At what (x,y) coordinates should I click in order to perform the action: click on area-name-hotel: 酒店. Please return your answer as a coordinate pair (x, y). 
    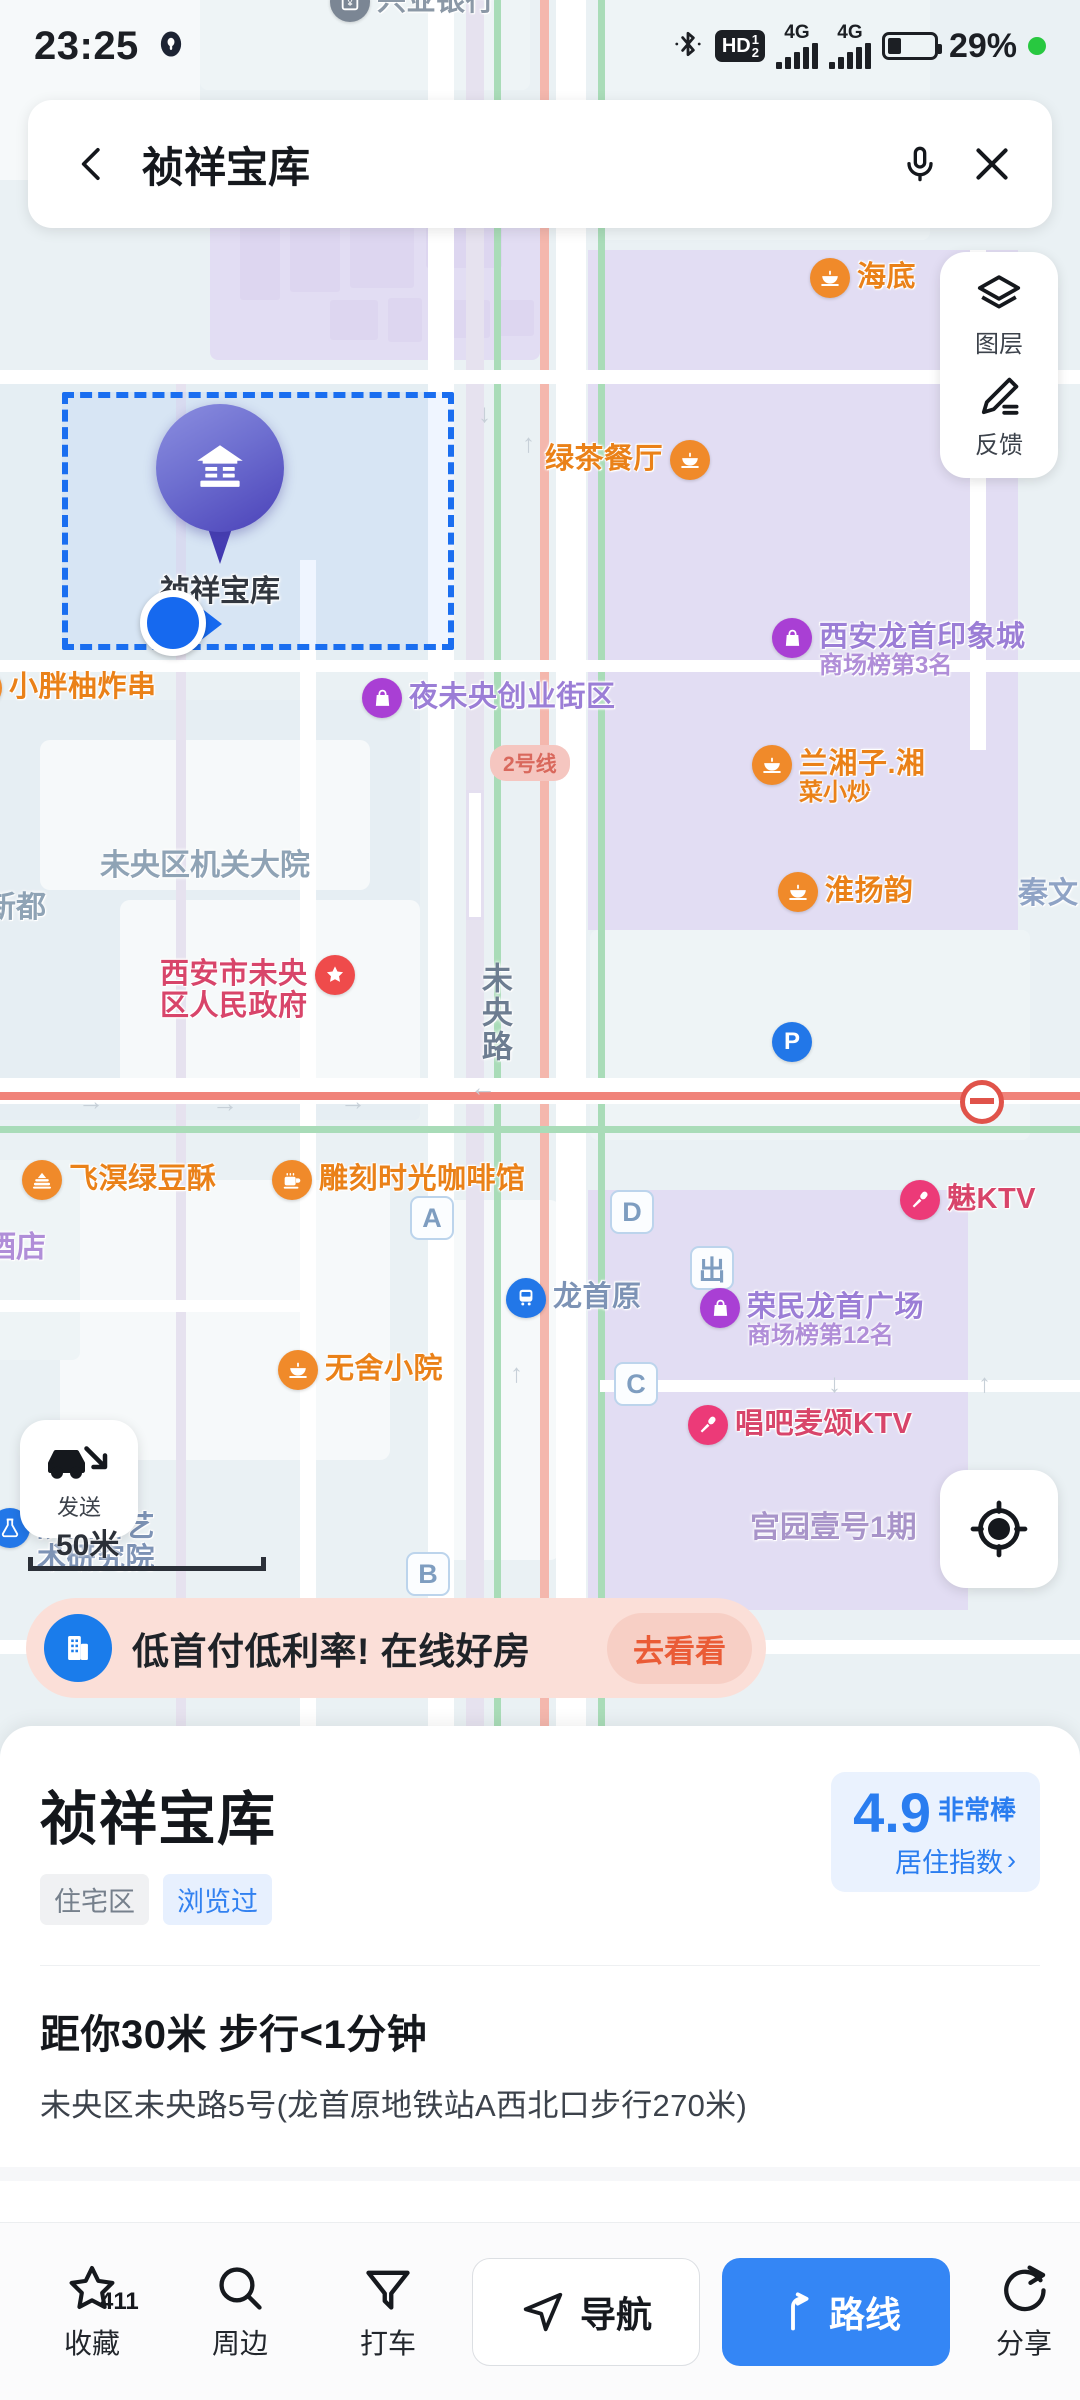
    Looking at the image, I should click on (23, 1247).